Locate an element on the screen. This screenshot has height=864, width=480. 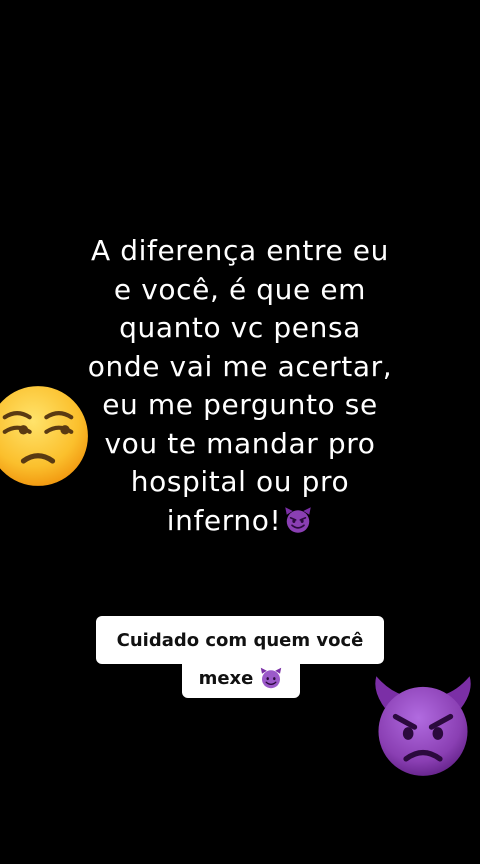
caption-text-1: Cuidado com quem você is located at coordinates (240, 640).